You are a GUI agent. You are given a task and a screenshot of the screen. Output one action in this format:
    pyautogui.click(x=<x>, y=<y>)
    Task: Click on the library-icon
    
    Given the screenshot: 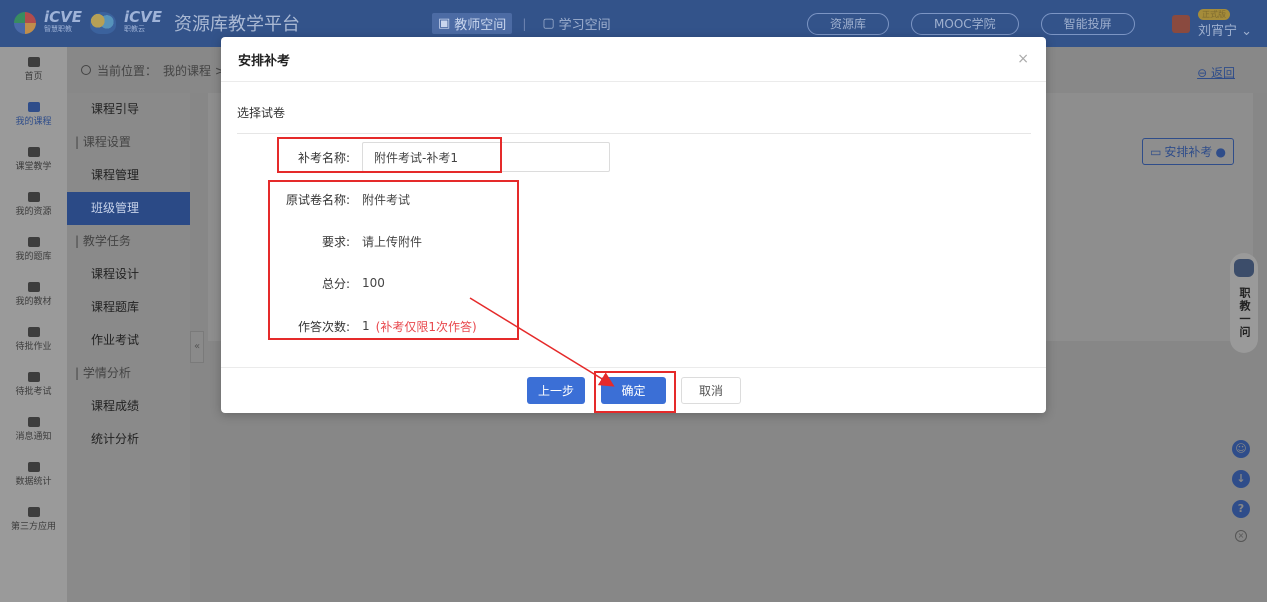 What is the action you would take?
    pyautogui.click(x=33, y=197)
    